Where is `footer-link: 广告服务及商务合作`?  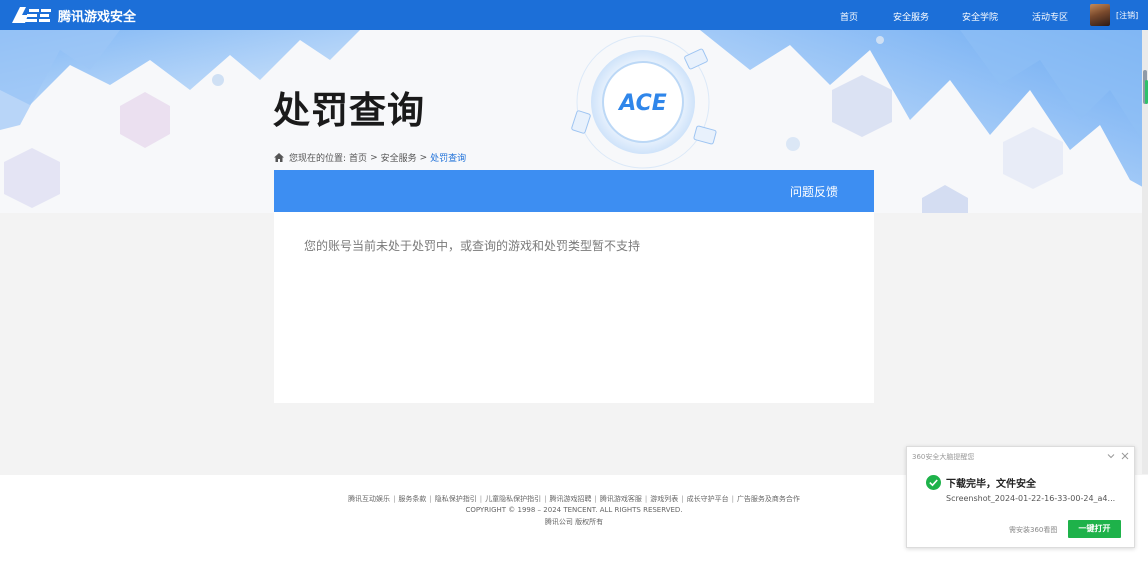 footer-link: 广告服务及商务合作 is located at coordinates (768, 499).